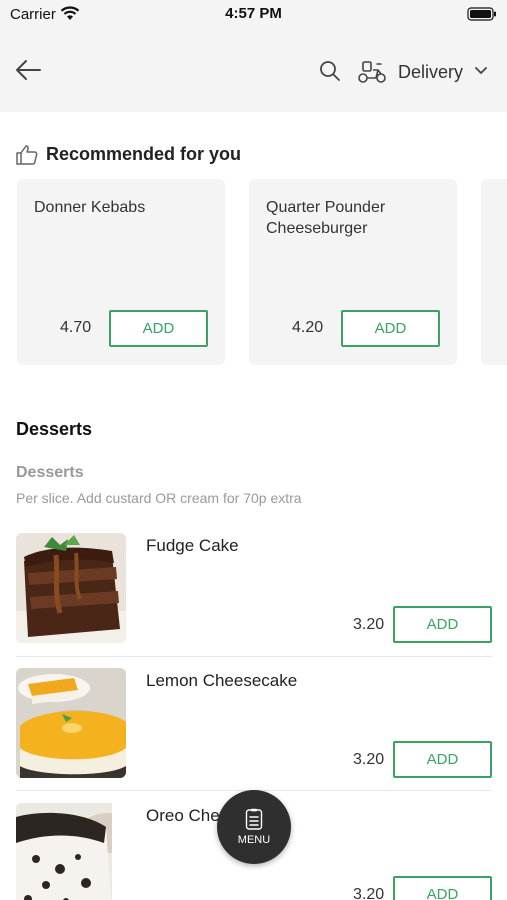  I want to click on recommended-item-name: Donner Kebabs, so click(90, 207).